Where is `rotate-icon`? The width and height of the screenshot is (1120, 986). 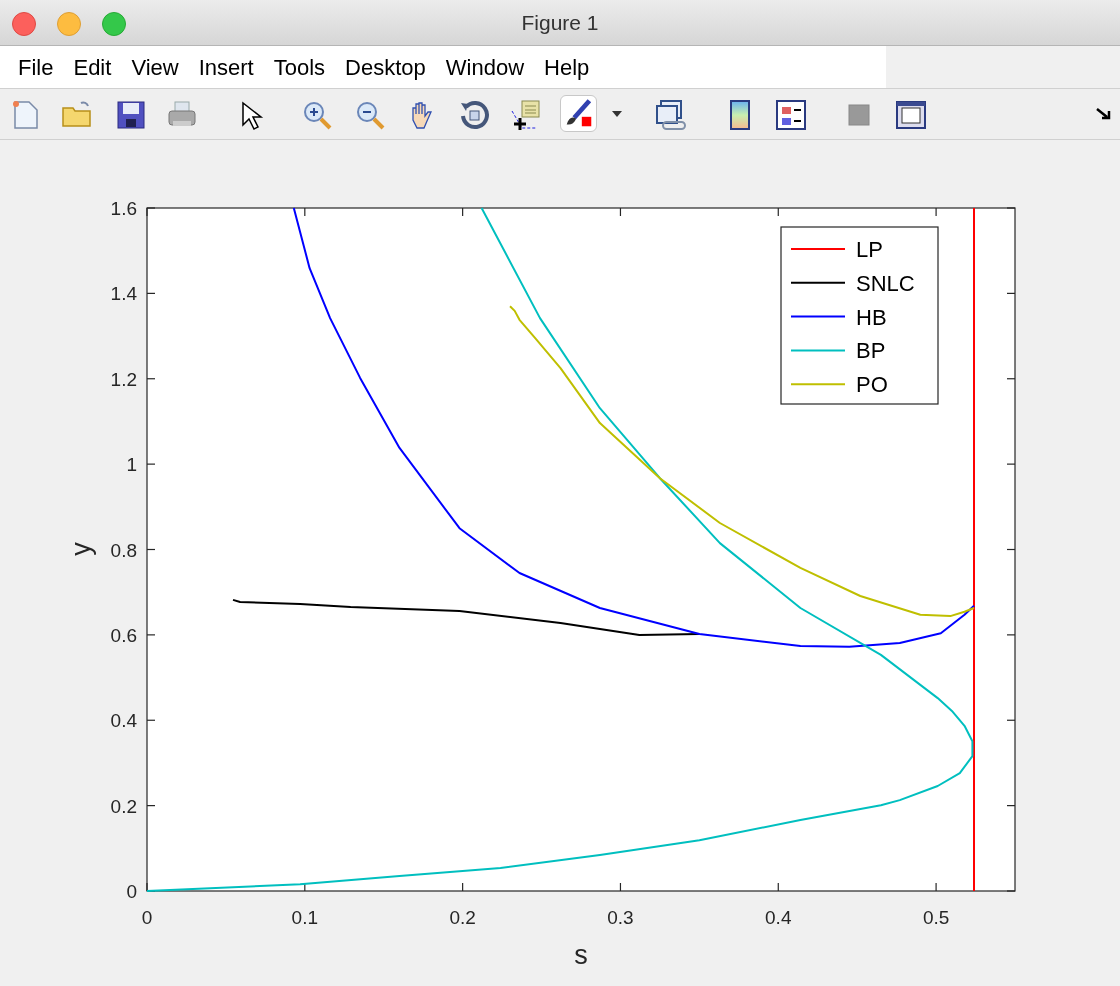 rotate-icon is located at coordinates (474, 115).